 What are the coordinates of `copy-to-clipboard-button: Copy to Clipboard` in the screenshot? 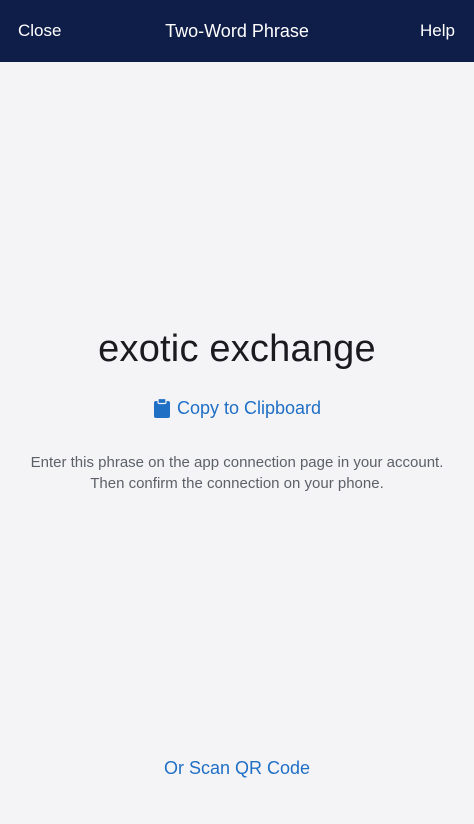 It's located at (237, 411).